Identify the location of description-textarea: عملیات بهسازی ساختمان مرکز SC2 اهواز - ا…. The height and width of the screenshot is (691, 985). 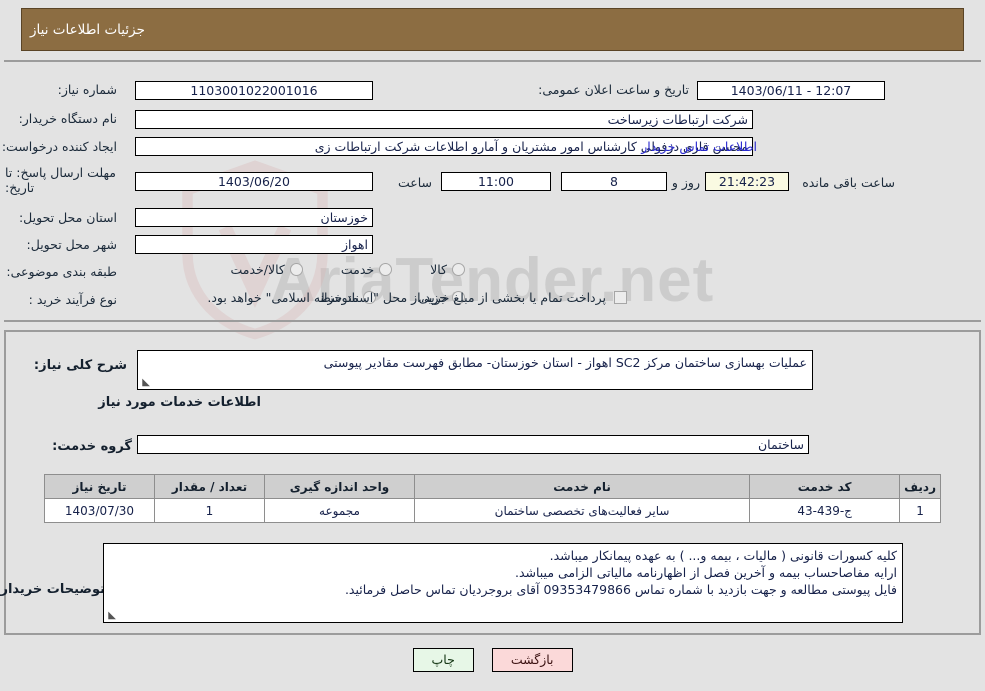
(475, 370).